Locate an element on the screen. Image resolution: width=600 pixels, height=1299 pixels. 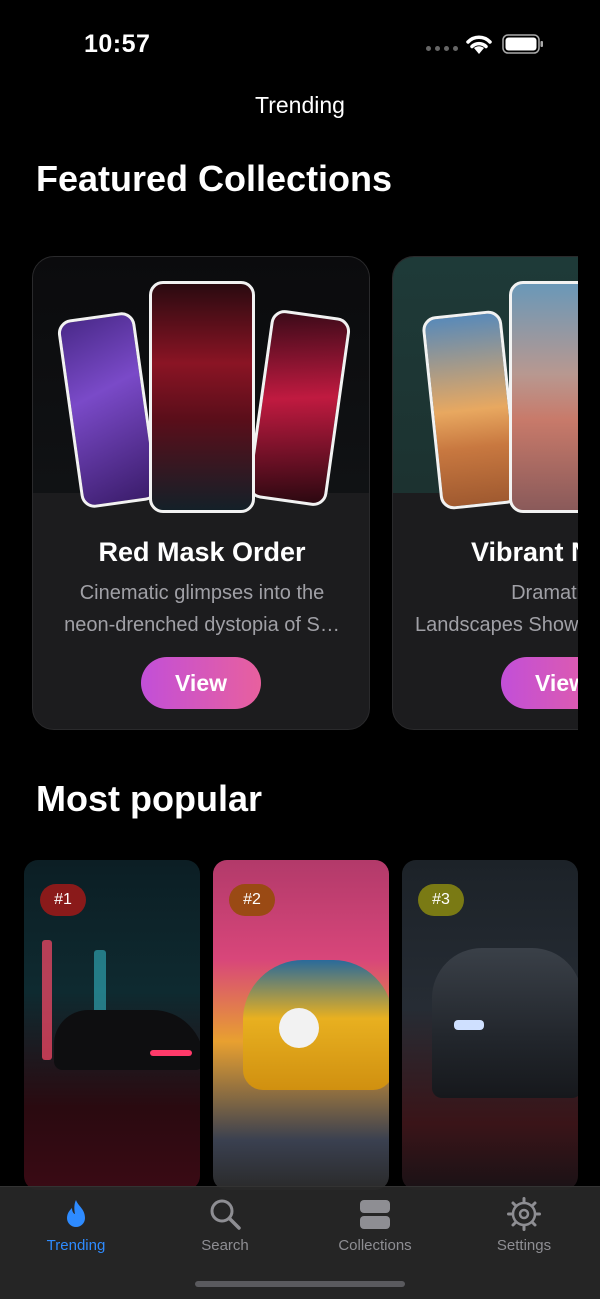
rank-badge: #1 is located at coordinates (63, 900).